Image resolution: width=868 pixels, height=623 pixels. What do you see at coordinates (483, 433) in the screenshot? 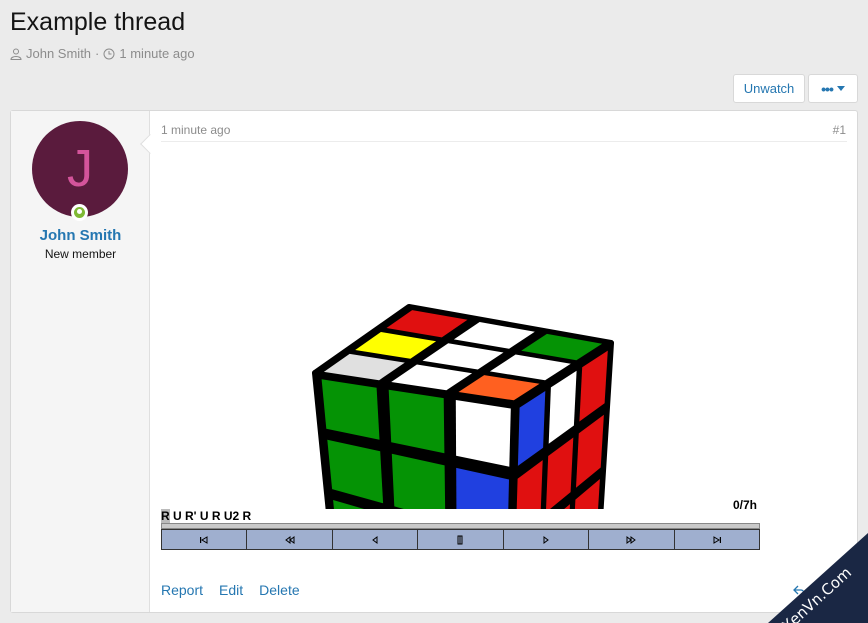
I see `front-sticker` at bounding box center [483, 433].